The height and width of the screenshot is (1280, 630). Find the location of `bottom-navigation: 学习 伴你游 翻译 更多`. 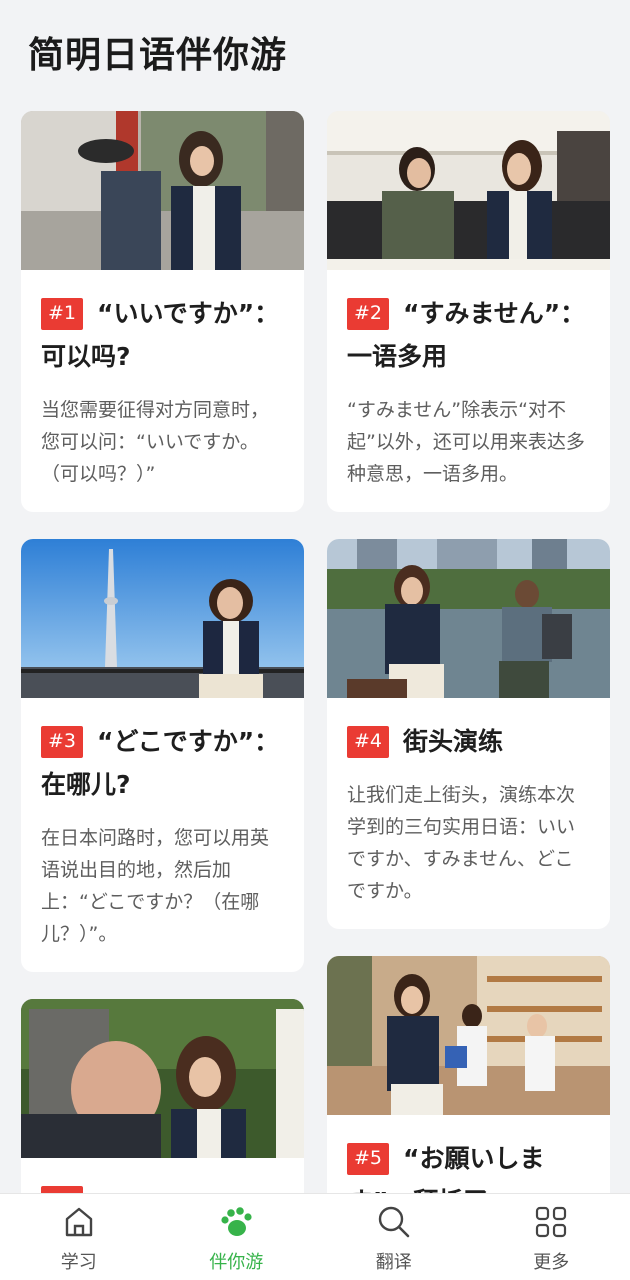

bottom-navigation: 学习 伴你游 翻译 更多 is located at coordinates (315, 1236).